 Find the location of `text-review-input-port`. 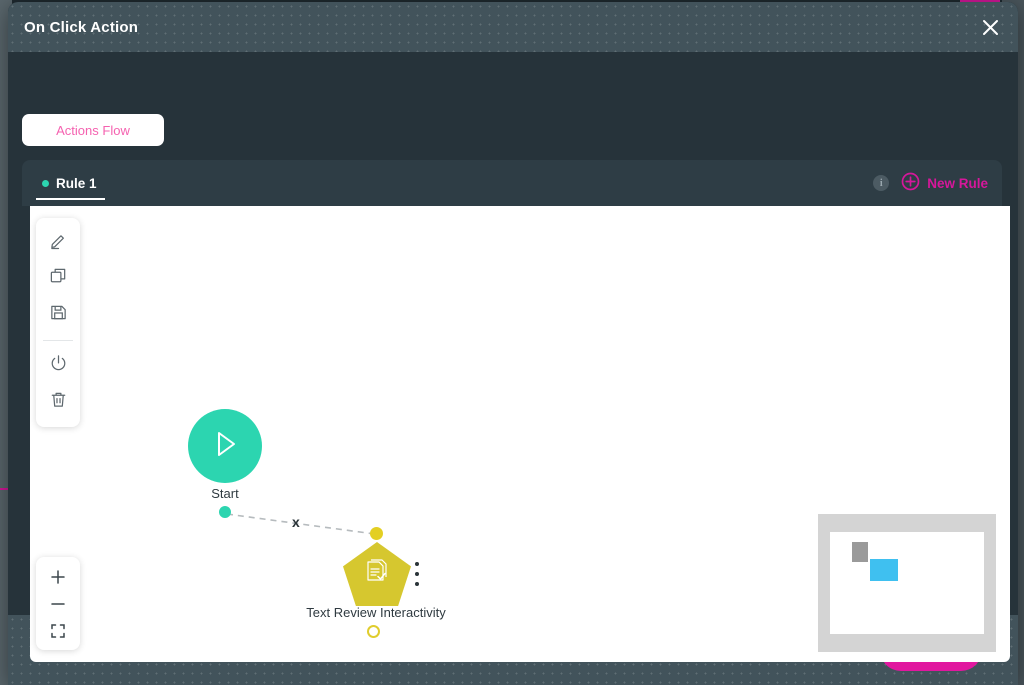

text-review-input-port is located at coordinates (376, 533).